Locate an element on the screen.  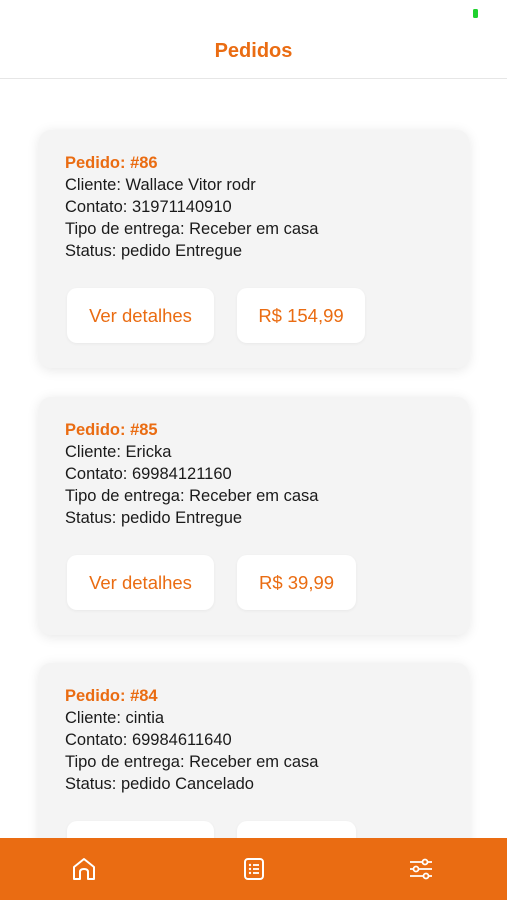
order-contact: Contato: 69984611640 is located at coordinates (148, 740).